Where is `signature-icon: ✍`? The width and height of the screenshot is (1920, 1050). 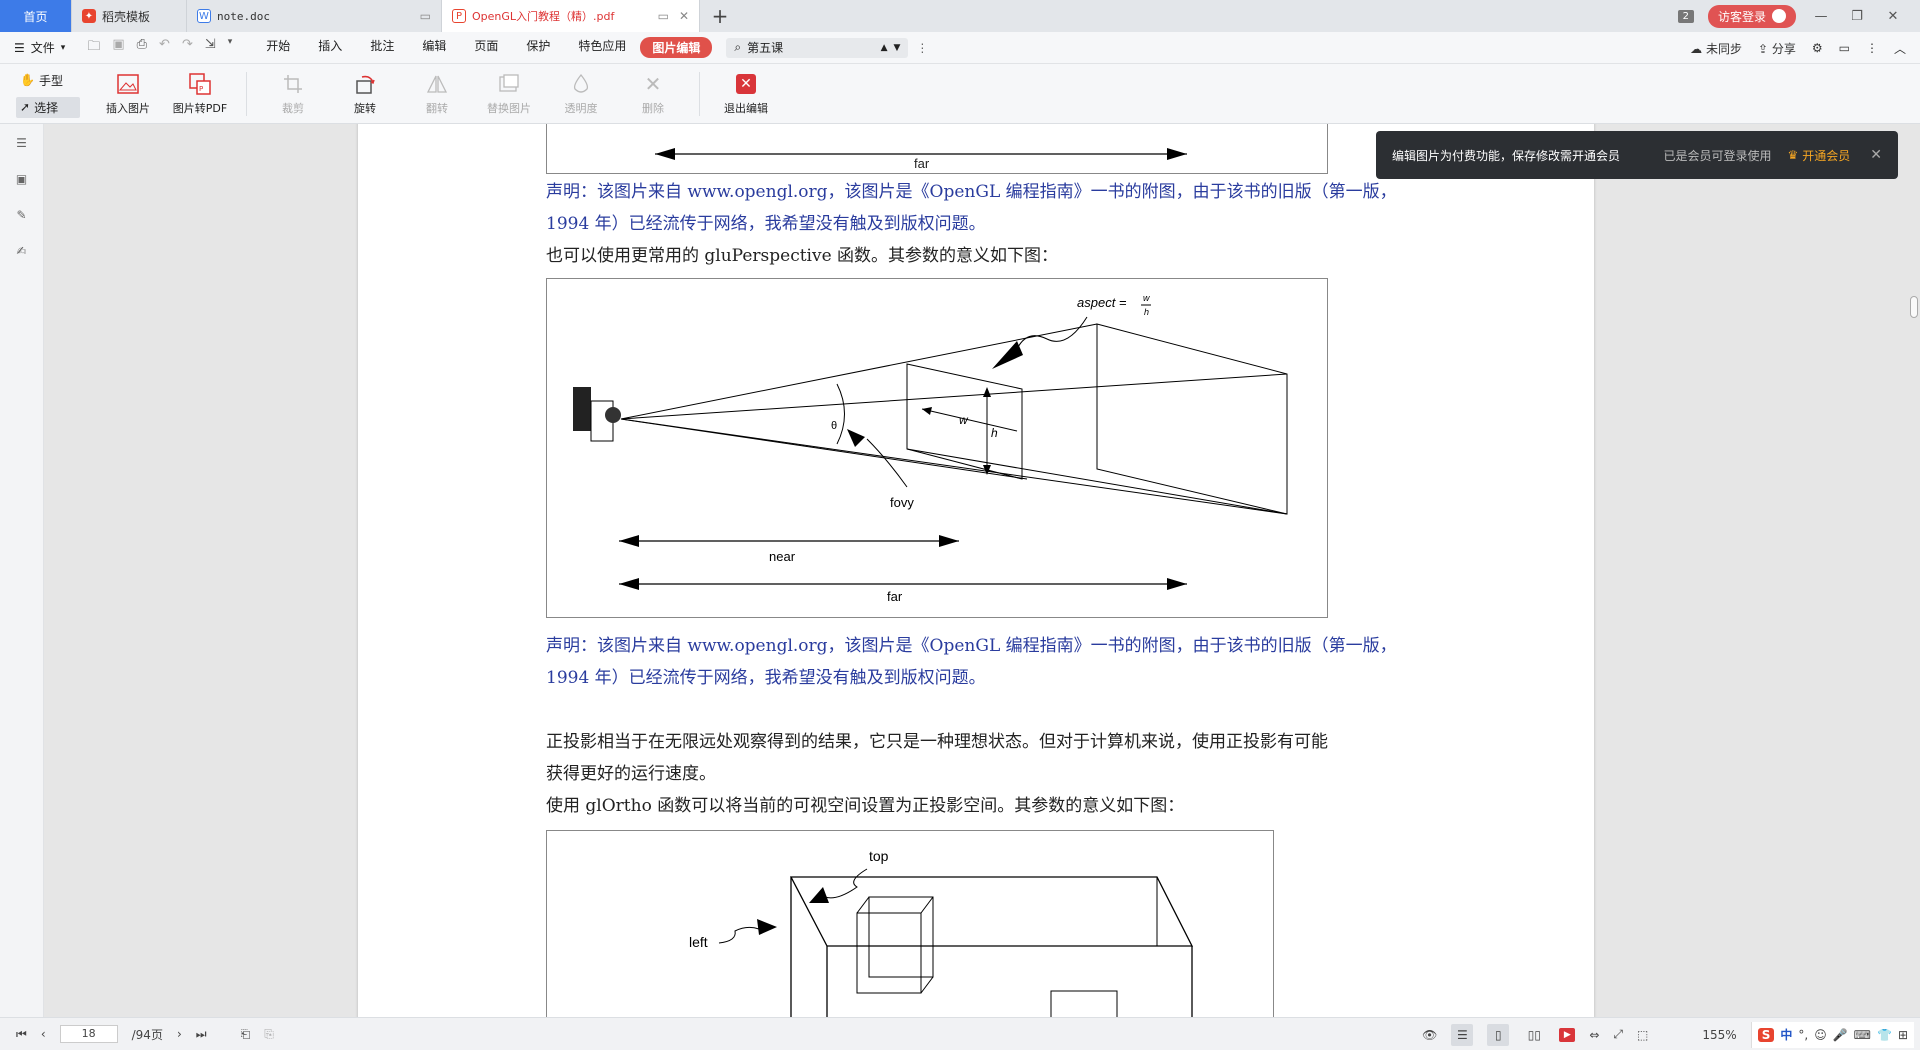
signature-icon: ✍ is located at coordinates (22, 251).